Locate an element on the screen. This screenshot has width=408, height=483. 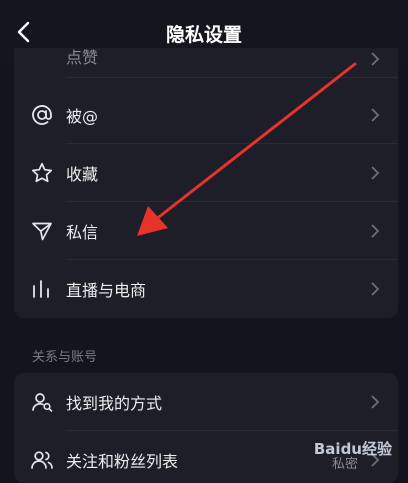
bar-chart-icon is located at coordinates (41, 289).